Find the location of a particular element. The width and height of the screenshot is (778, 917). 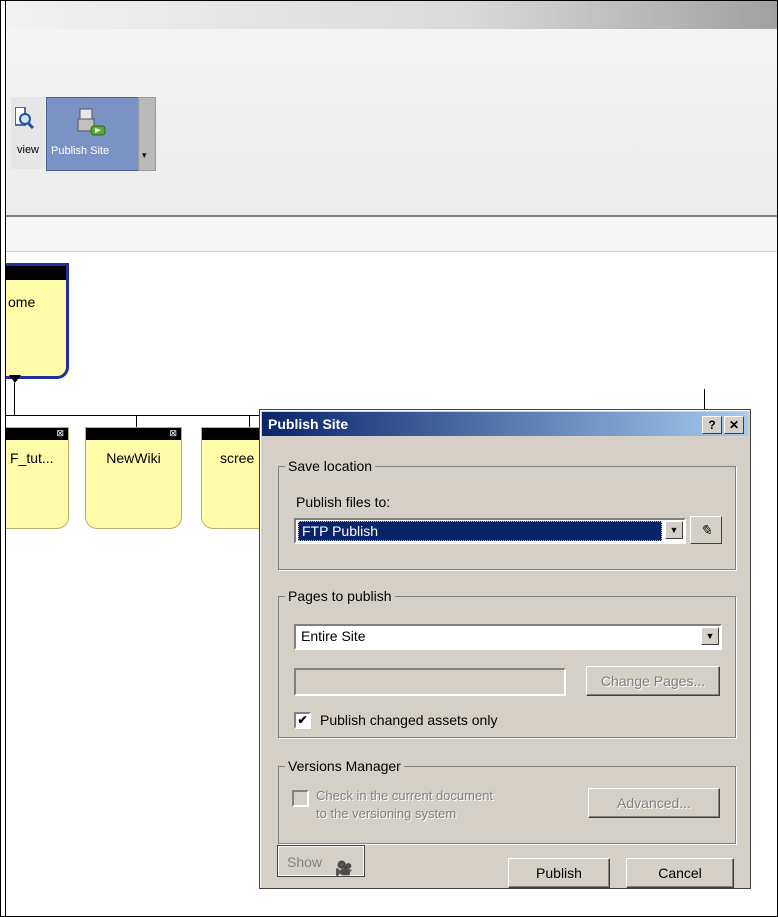

publish-site-label: Publish Site is located at coordinates (80, 151).